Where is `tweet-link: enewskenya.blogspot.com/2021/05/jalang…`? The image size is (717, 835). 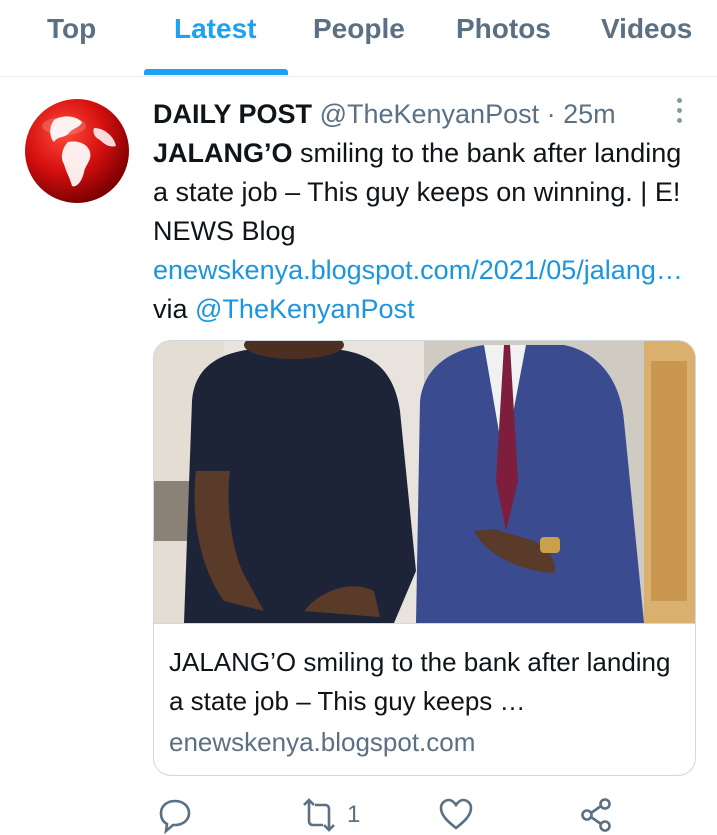 tweet-link: enewskenya.blogspot.com/2021/05/jalang… is located at coordinates (418, 270).